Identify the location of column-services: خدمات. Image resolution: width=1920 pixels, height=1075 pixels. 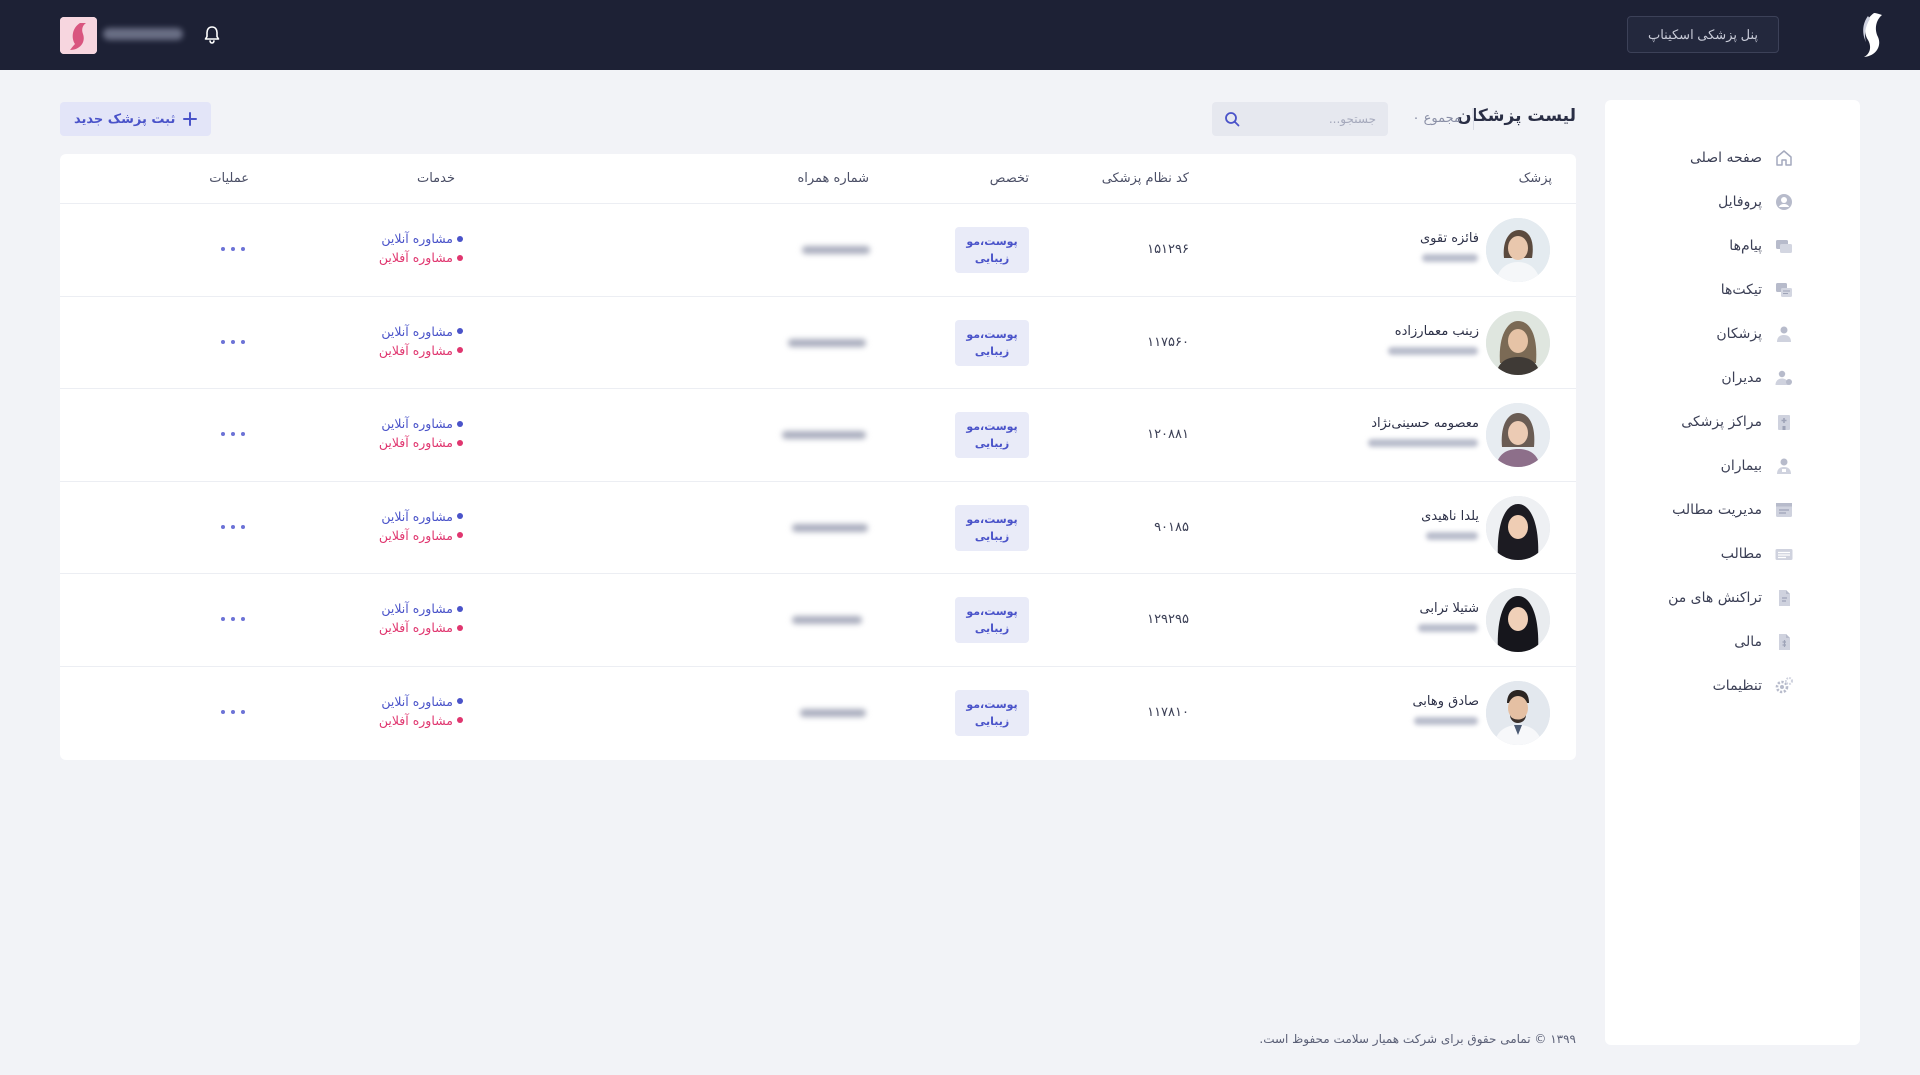
(436, 178).